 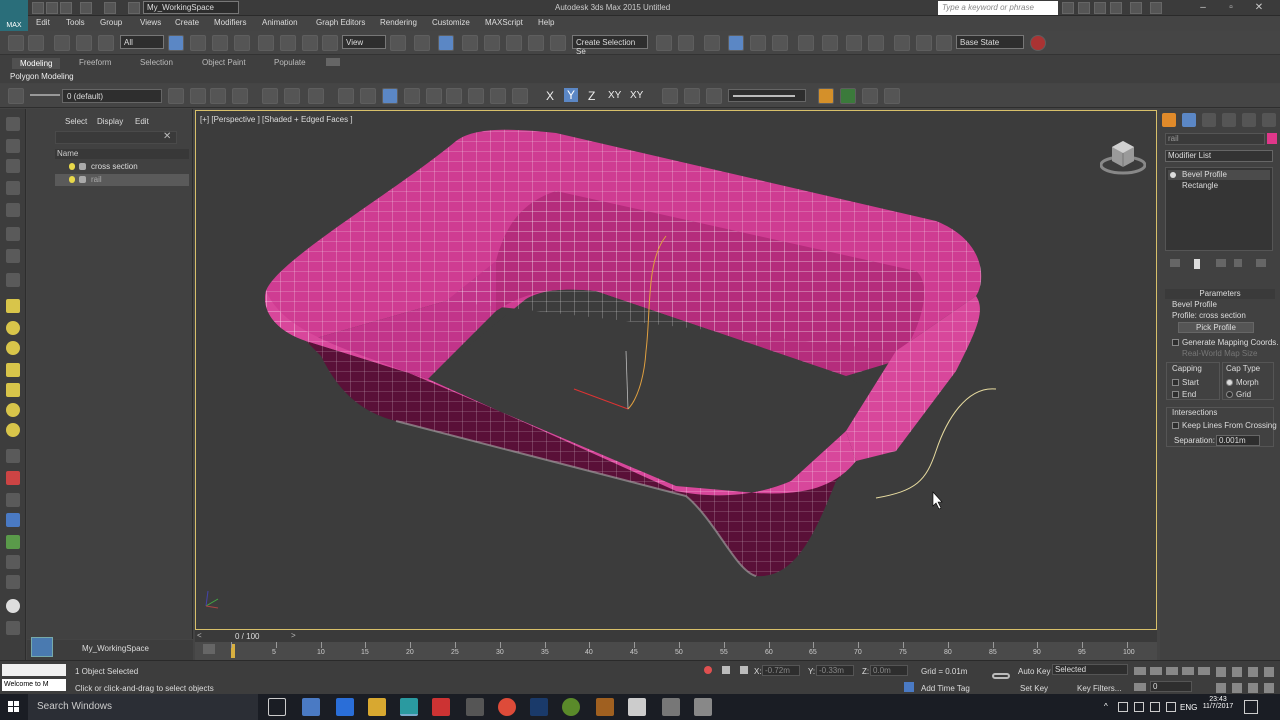 I want to click on cap-end-checkbox, so click(x=1175, y=394).